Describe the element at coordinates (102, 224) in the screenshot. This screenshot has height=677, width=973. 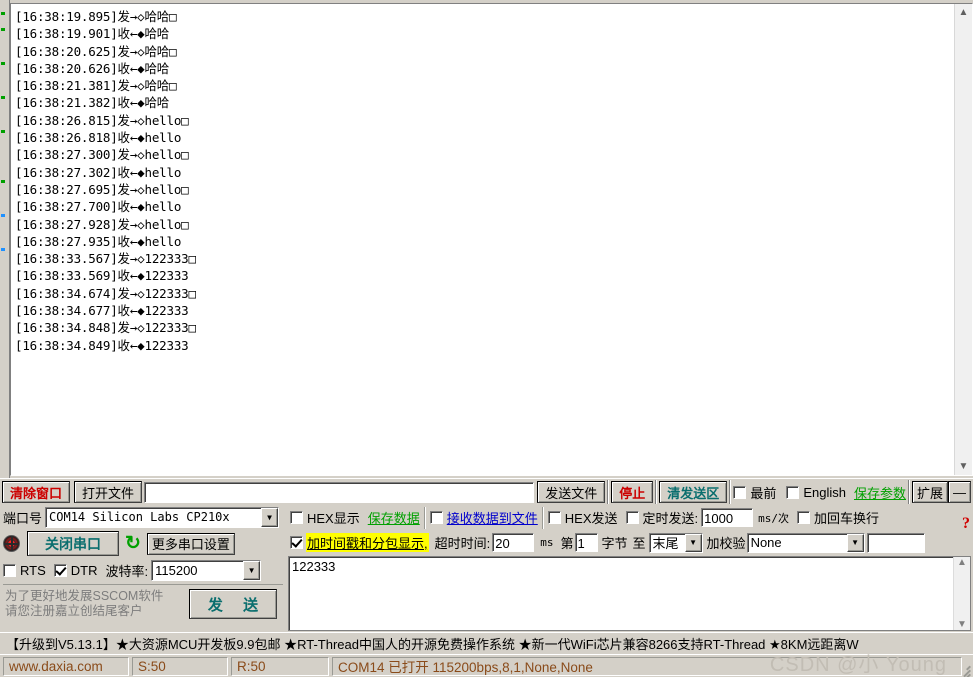
I see `log-line: [16:38:27.928]发→◇hello□` at that location.